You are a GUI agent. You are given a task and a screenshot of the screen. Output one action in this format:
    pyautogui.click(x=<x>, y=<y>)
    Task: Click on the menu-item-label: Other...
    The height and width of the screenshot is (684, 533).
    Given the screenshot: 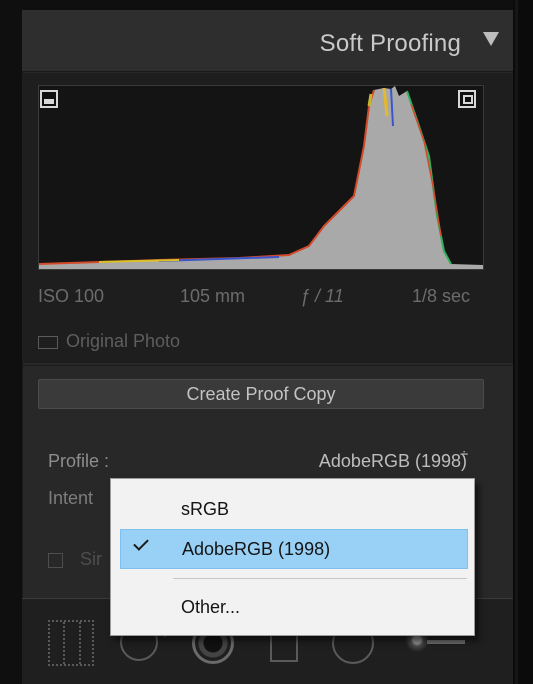 What is the action you would take?
    pyautogui.click(x=211, y=607)
    